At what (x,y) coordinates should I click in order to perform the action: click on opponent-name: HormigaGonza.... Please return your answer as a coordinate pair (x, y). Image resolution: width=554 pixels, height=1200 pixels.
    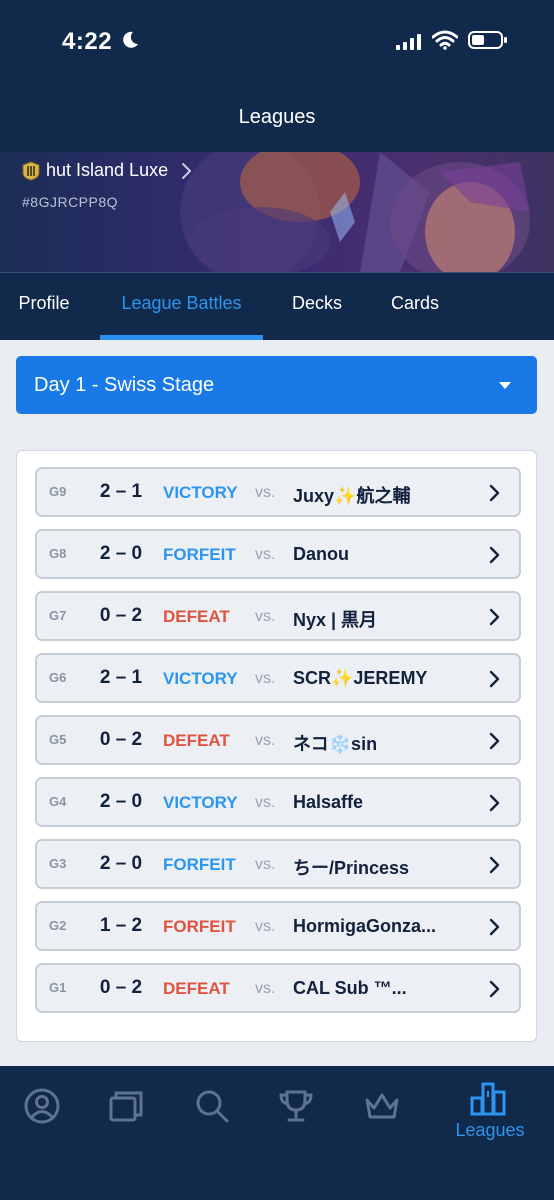
    Looking at the image, I should click on (365, 926).